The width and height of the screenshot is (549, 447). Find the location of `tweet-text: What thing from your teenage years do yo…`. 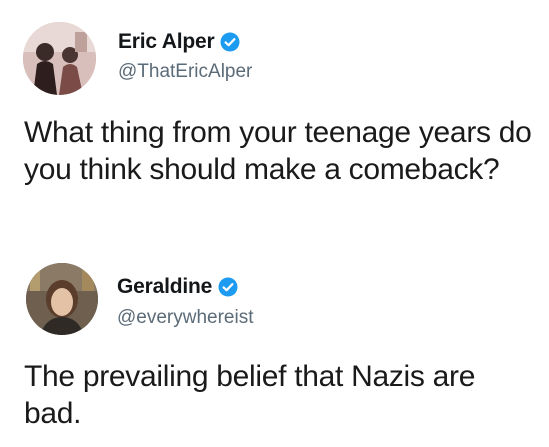

tweet-text: What thing from your teenage years do yo… is located at coordinates (278, 151).